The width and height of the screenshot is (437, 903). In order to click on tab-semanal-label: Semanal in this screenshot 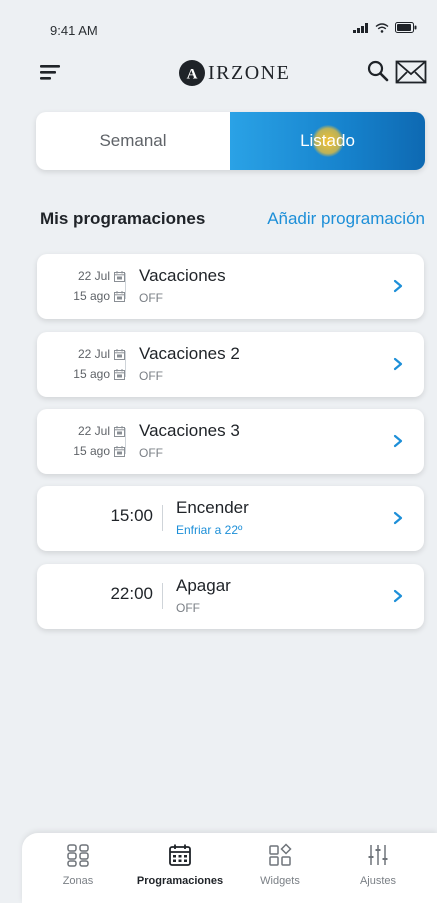, I will do `click(133, 140)`.